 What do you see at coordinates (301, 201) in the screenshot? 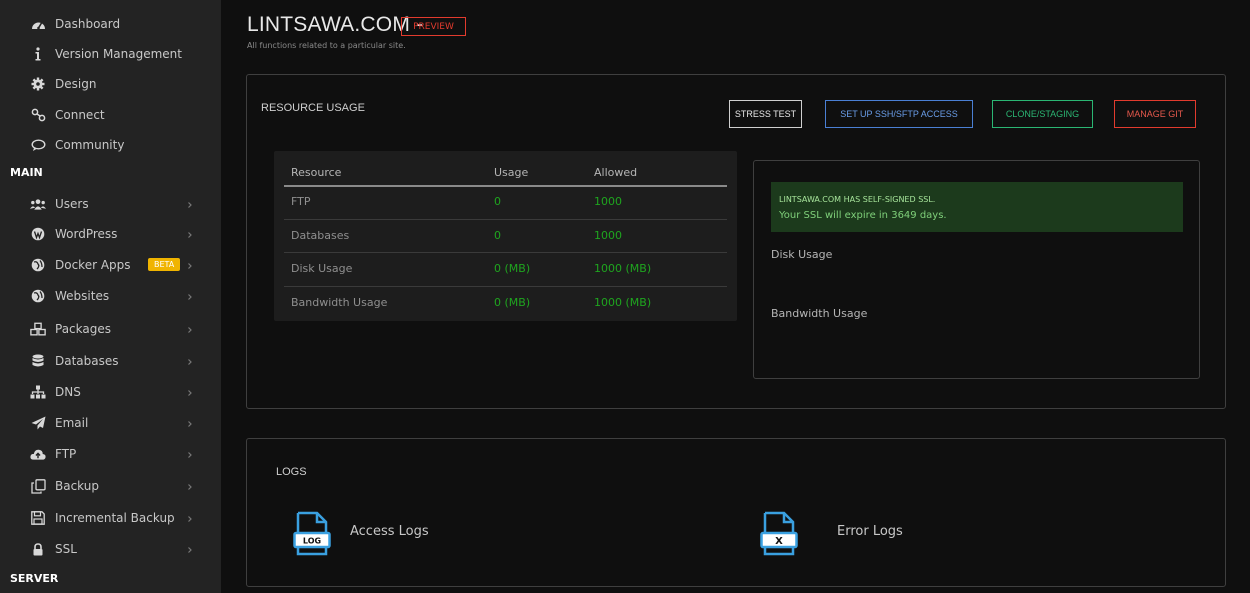
I see `cell-resource: FTP` at bounding box center [301, 201].